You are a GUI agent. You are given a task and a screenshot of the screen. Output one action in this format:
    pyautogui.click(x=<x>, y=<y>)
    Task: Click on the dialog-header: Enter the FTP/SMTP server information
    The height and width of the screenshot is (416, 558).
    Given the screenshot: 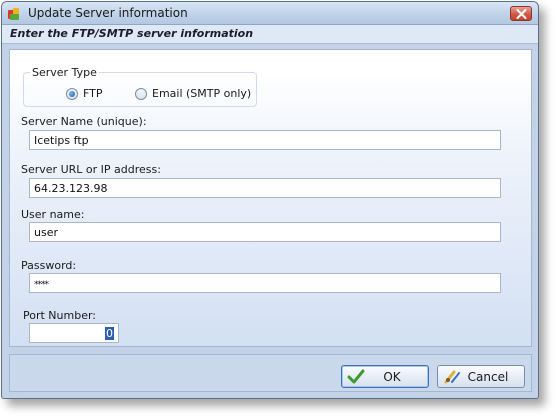 What is the action you would take?
    pyautogui.click(x=132, y=33)
    